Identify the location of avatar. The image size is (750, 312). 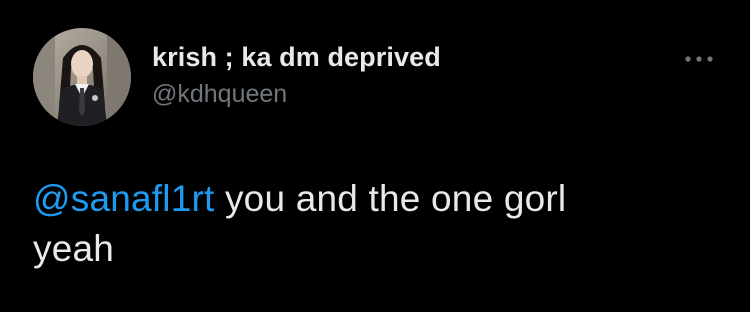
(82, 77).